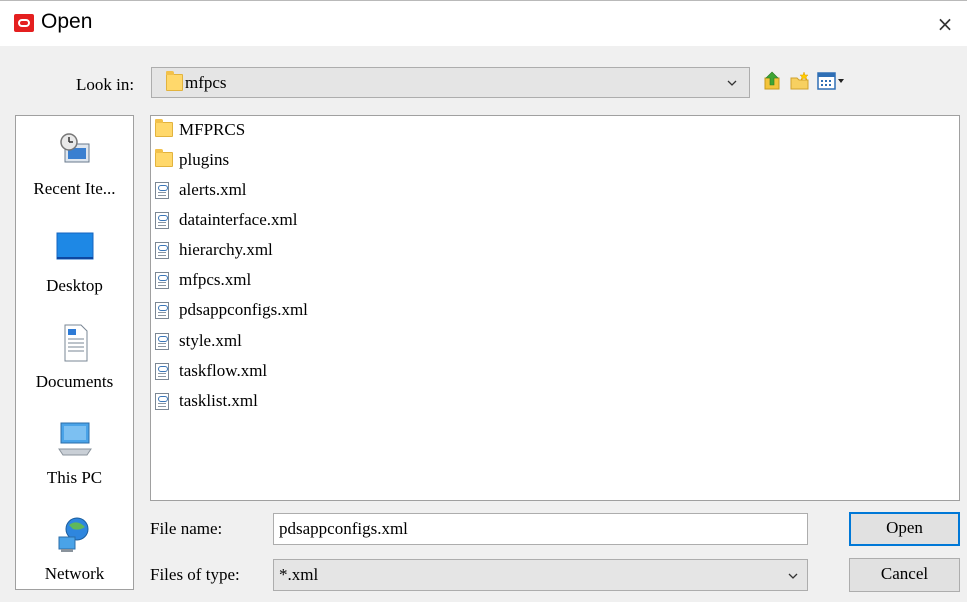  Describe the element at coordinates (540, 529) in the screenshot. I see `file-name-input` at that location.